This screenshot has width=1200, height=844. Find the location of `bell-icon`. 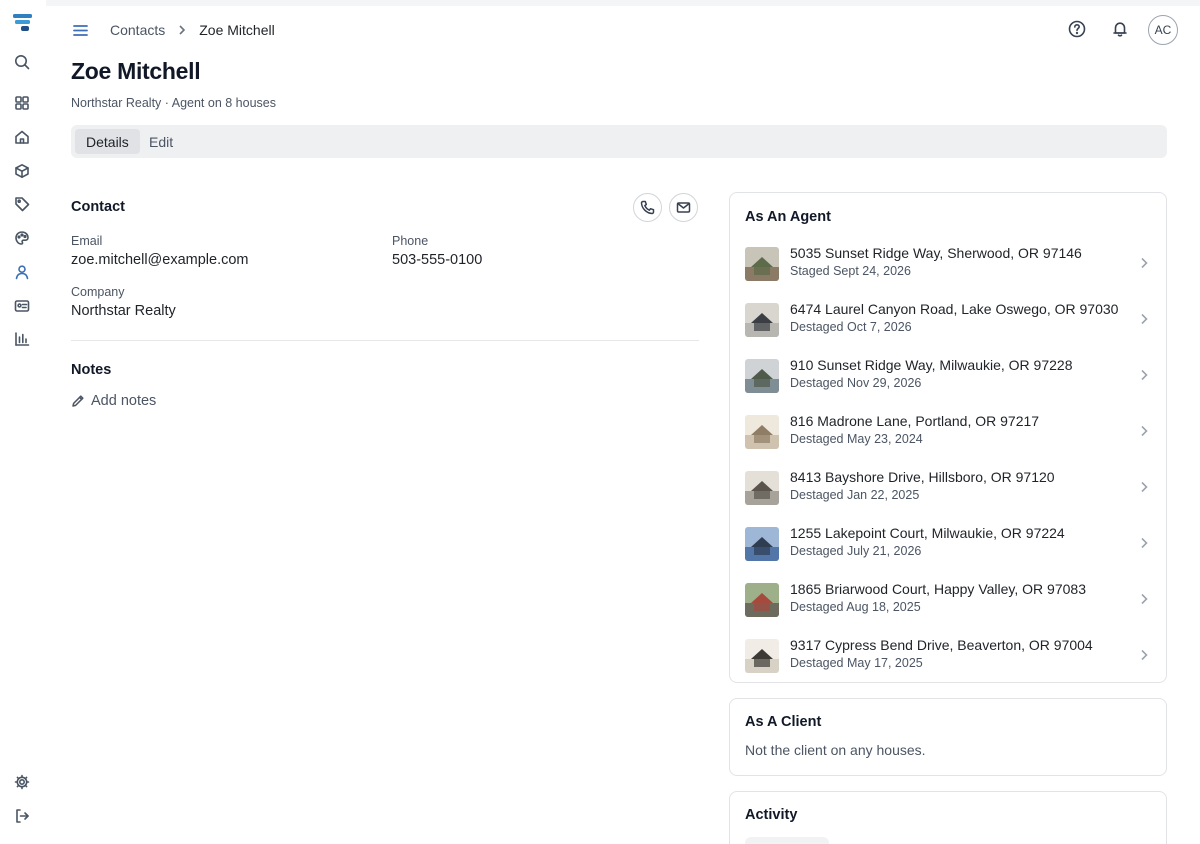

bell-icon is located at coordinates (1120, 29).